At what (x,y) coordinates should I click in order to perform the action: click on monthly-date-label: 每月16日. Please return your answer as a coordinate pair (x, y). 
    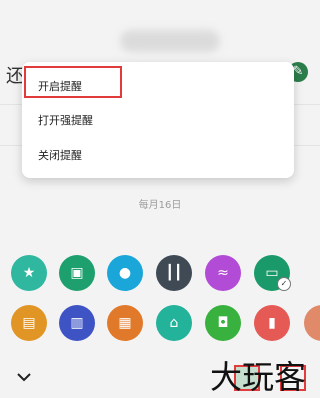
    Looking at the image, I should click on (160, 205).